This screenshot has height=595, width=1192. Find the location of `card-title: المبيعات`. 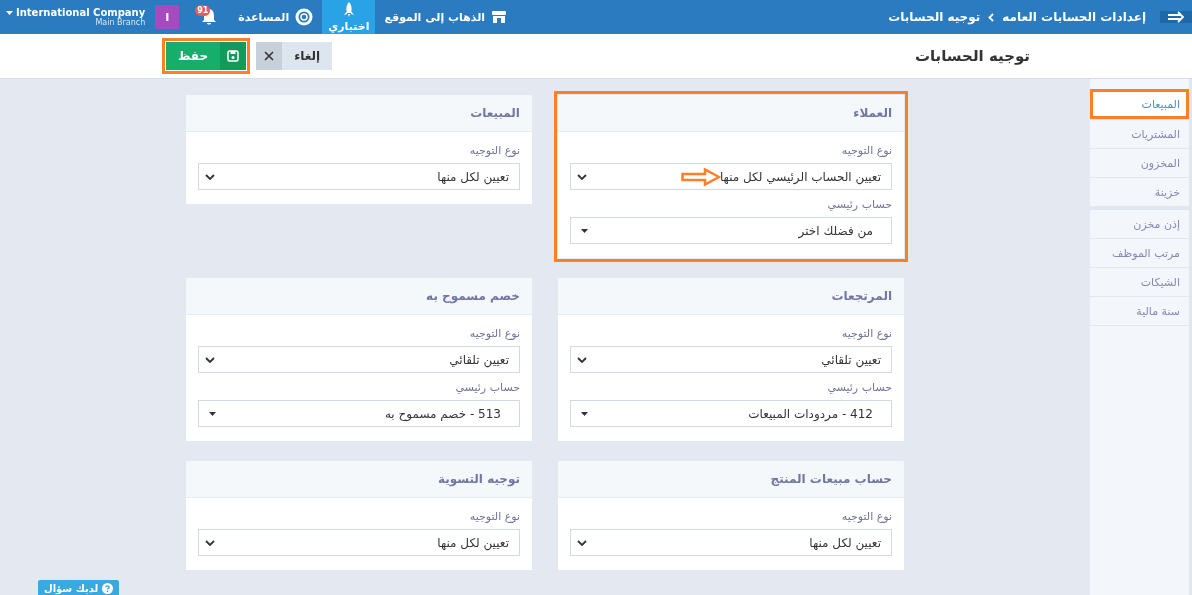

card-title: المبيعات is located at coordinates (359, 113).